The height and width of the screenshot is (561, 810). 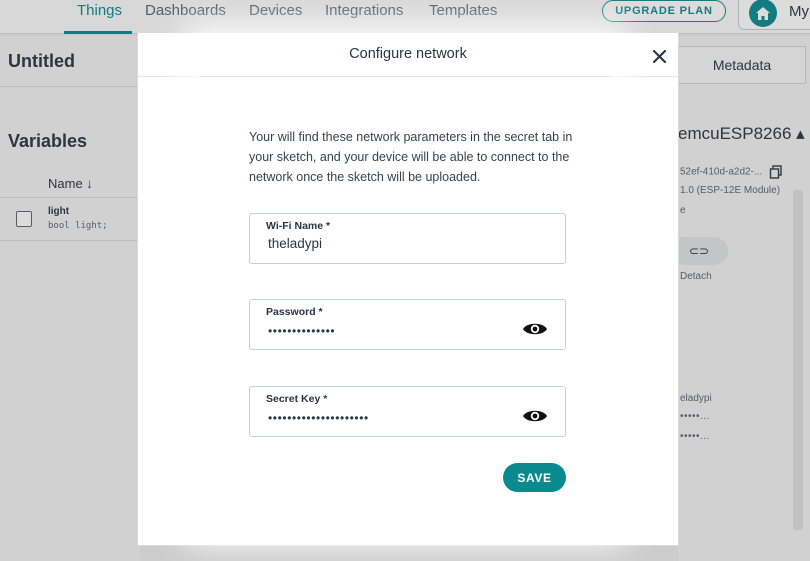 What do you see at coordinates (298, 226) in the screenshot?
I see `wifi-name-label: Wi-Fi Name *` at bounding box center [298, 226].